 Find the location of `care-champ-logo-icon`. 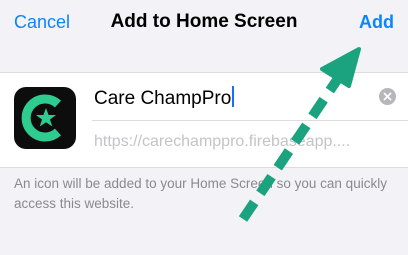

care-champ-logo-icon is located at coordinates (41, 118).